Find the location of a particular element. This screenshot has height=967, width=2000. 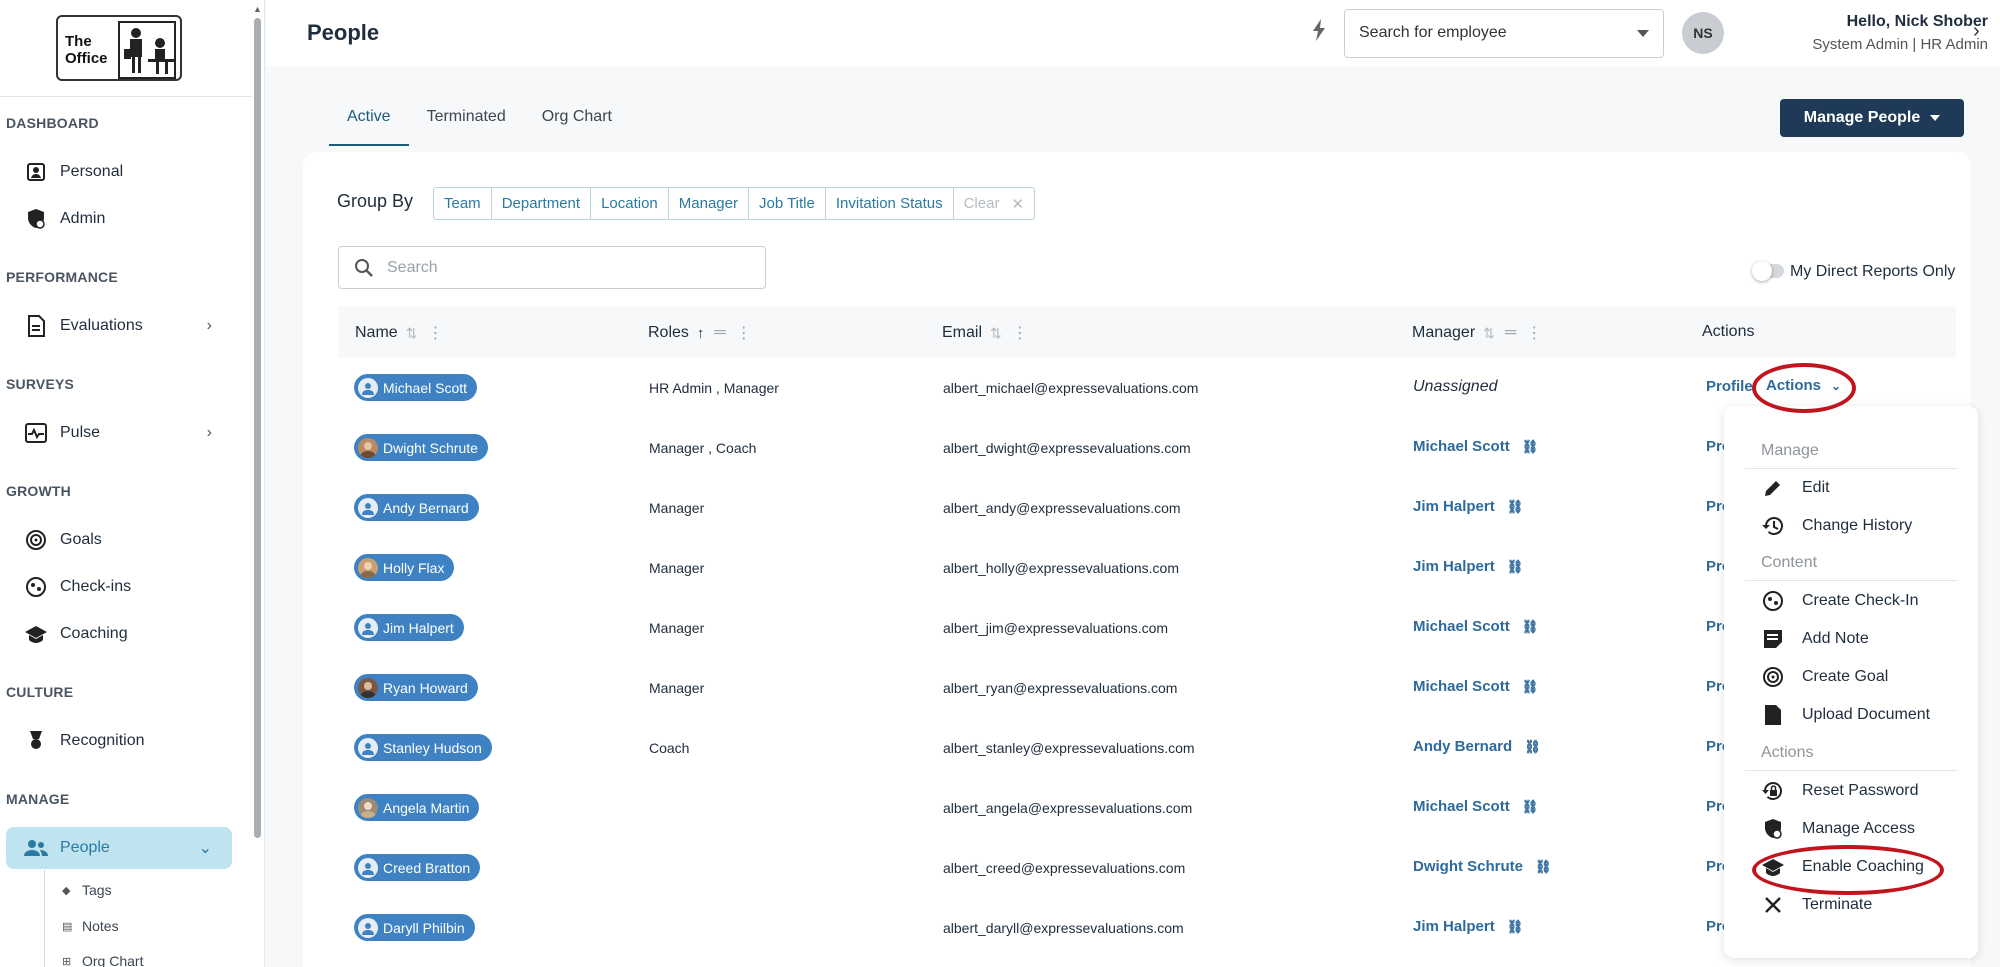

chip-manager: Manager is located at coordinates (709, 203).